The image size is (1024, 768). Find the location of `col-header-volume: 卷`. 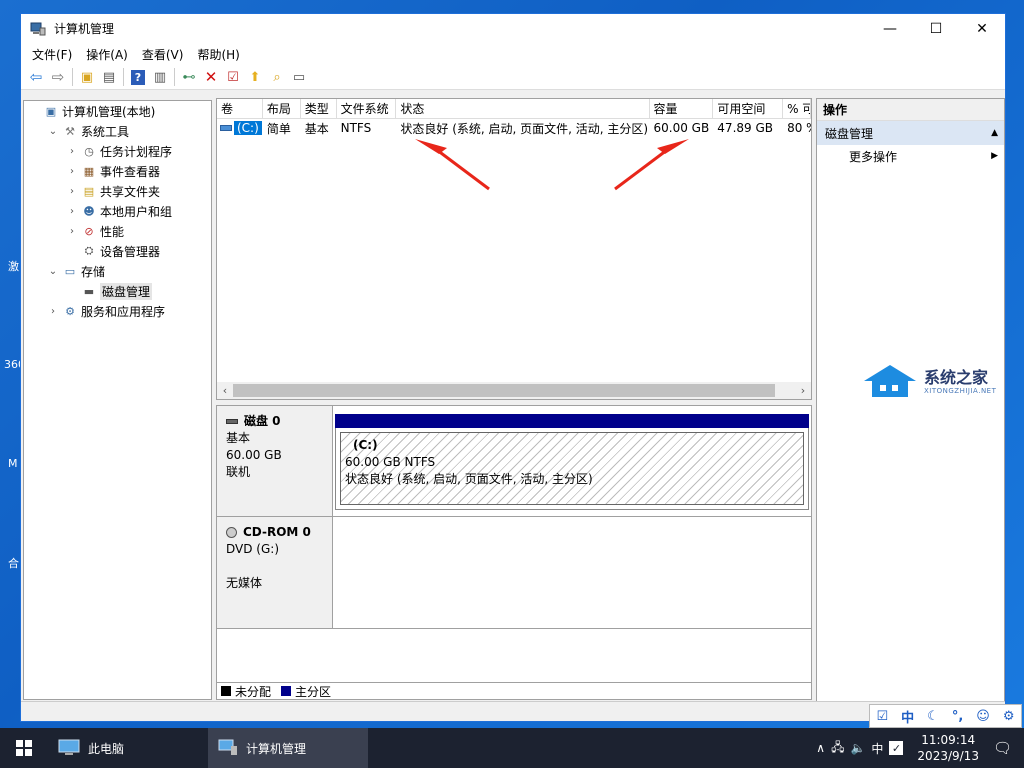

col-header-volume: 卷 is located at coordinates (240, 108).